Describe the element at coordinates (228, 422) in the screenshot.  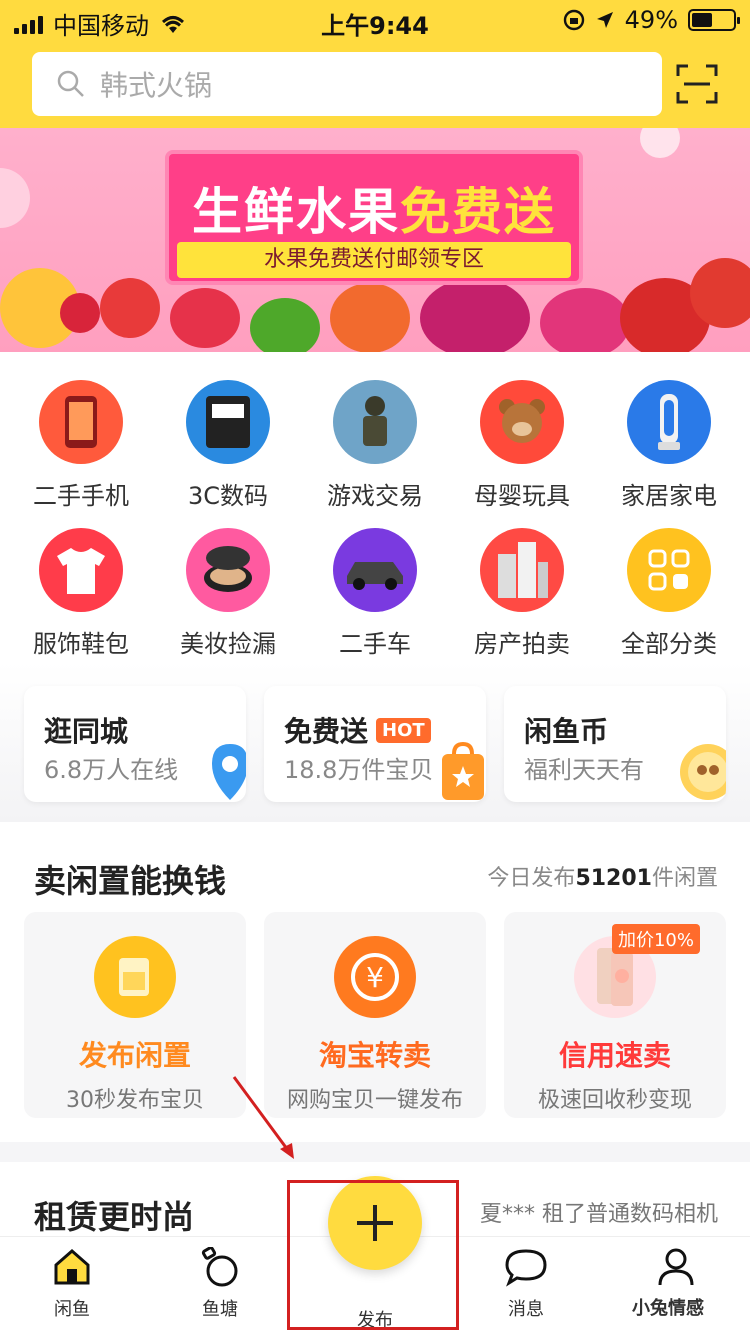
I see `memory-card-icon` at that location.